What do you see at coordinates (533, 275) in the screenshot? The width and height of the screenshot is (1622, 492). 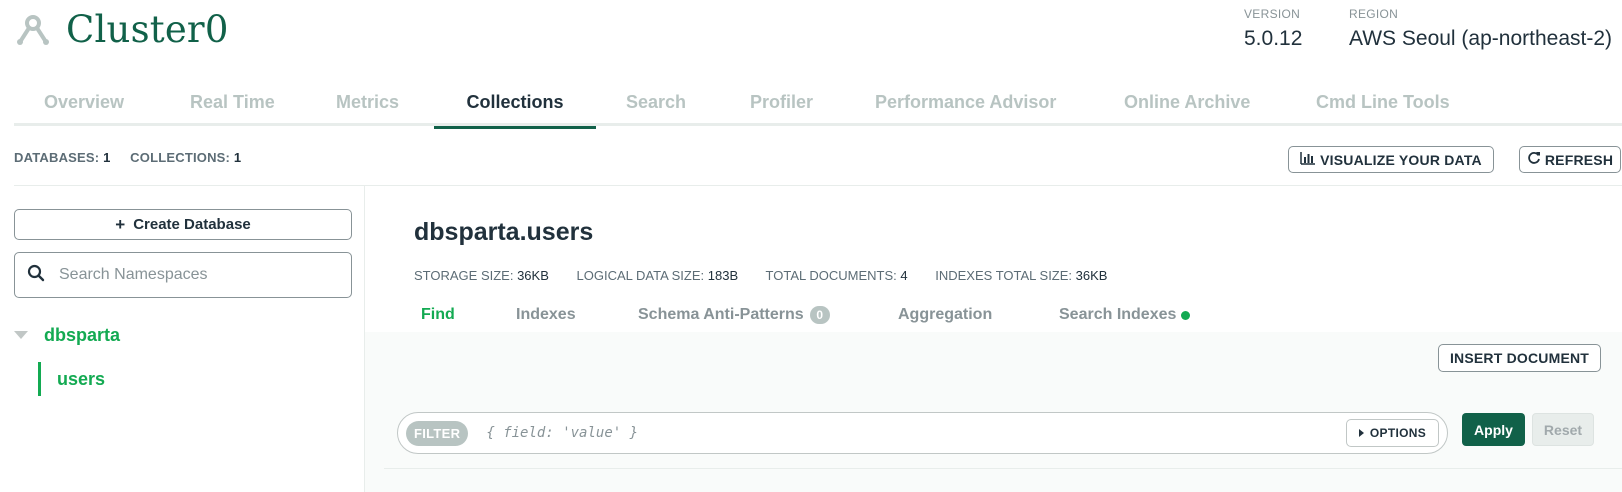 I see `storage-size-value: 36KB` at bounding box center [533, 275].